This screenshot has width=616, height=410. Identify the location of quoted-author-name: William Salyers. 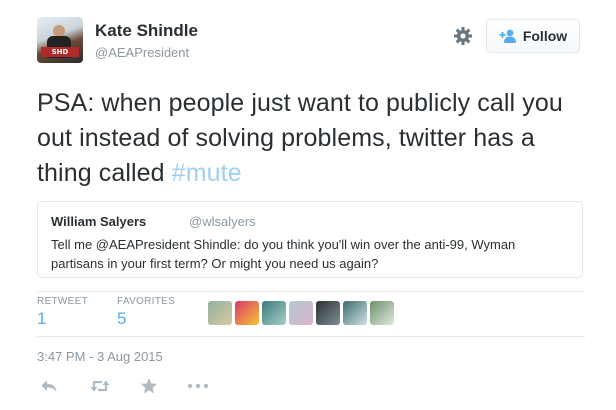
(99, 221).